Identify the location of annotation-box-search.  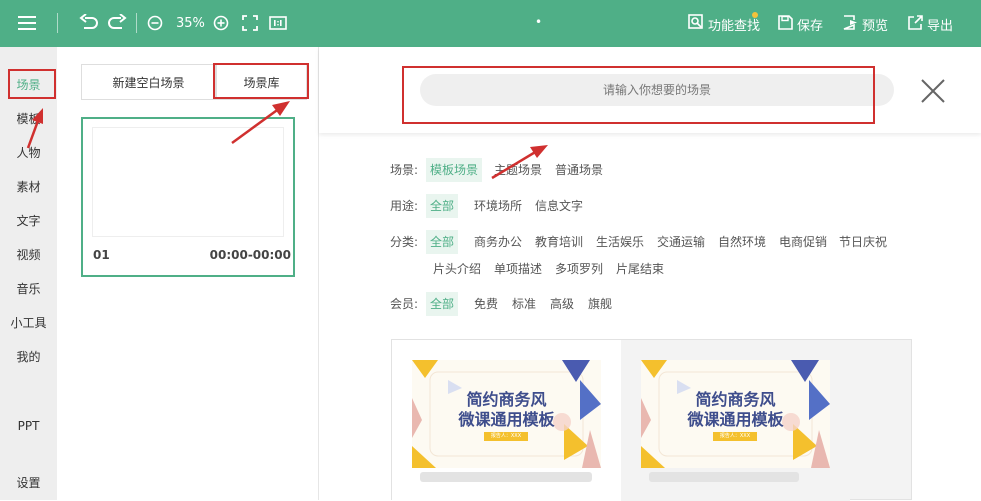
(638, 95).